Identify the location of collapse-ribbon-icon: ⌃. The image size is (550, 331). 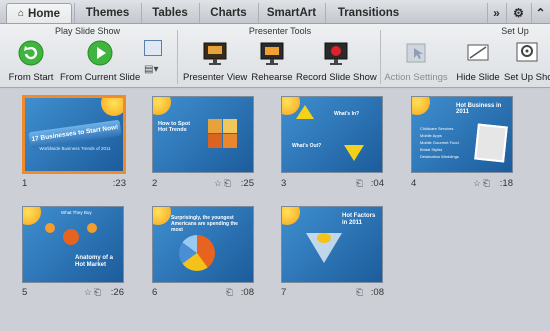
(540, 13).